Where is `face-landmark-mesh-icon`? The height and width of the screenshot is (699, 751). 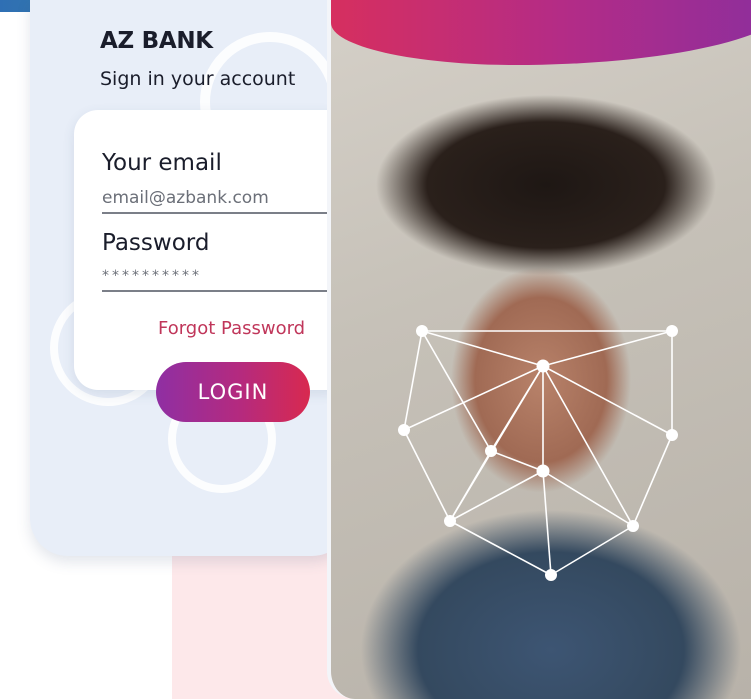
face-landmark-mesh-icon is located at coordinates (538, 453).